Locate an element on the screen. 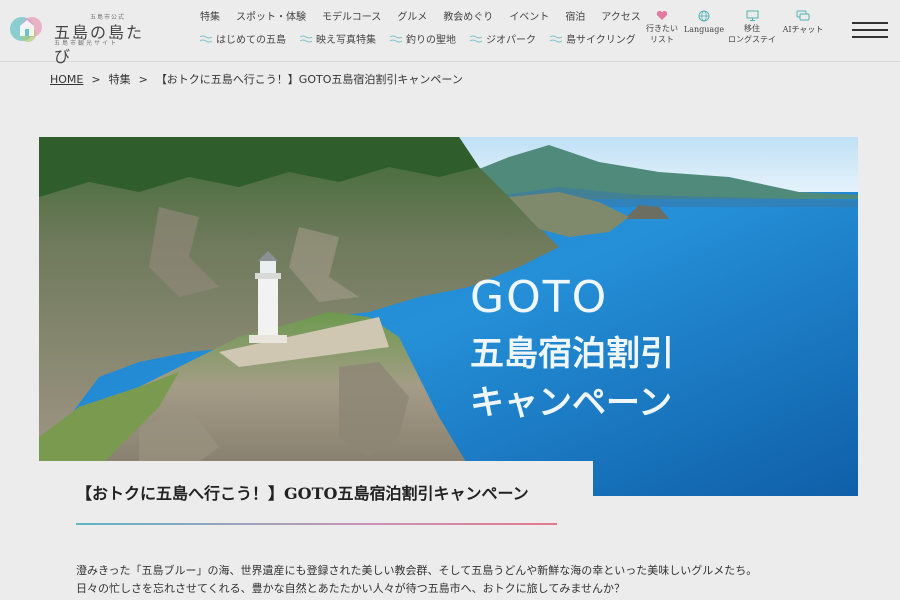 The image size is (900, 600). nav-label: 島サイクリング is located at coordinates (601, 40).